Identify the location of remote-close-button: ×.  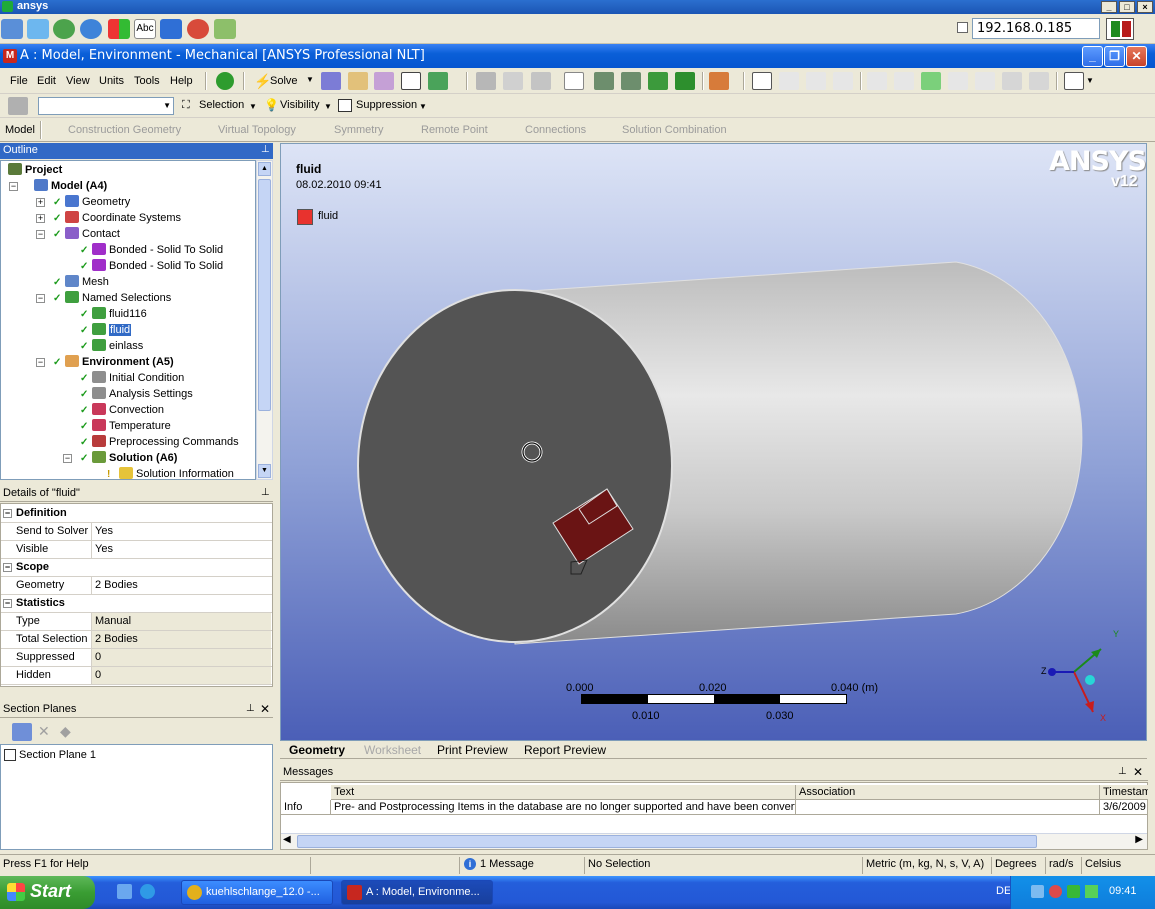
(1145, 7).